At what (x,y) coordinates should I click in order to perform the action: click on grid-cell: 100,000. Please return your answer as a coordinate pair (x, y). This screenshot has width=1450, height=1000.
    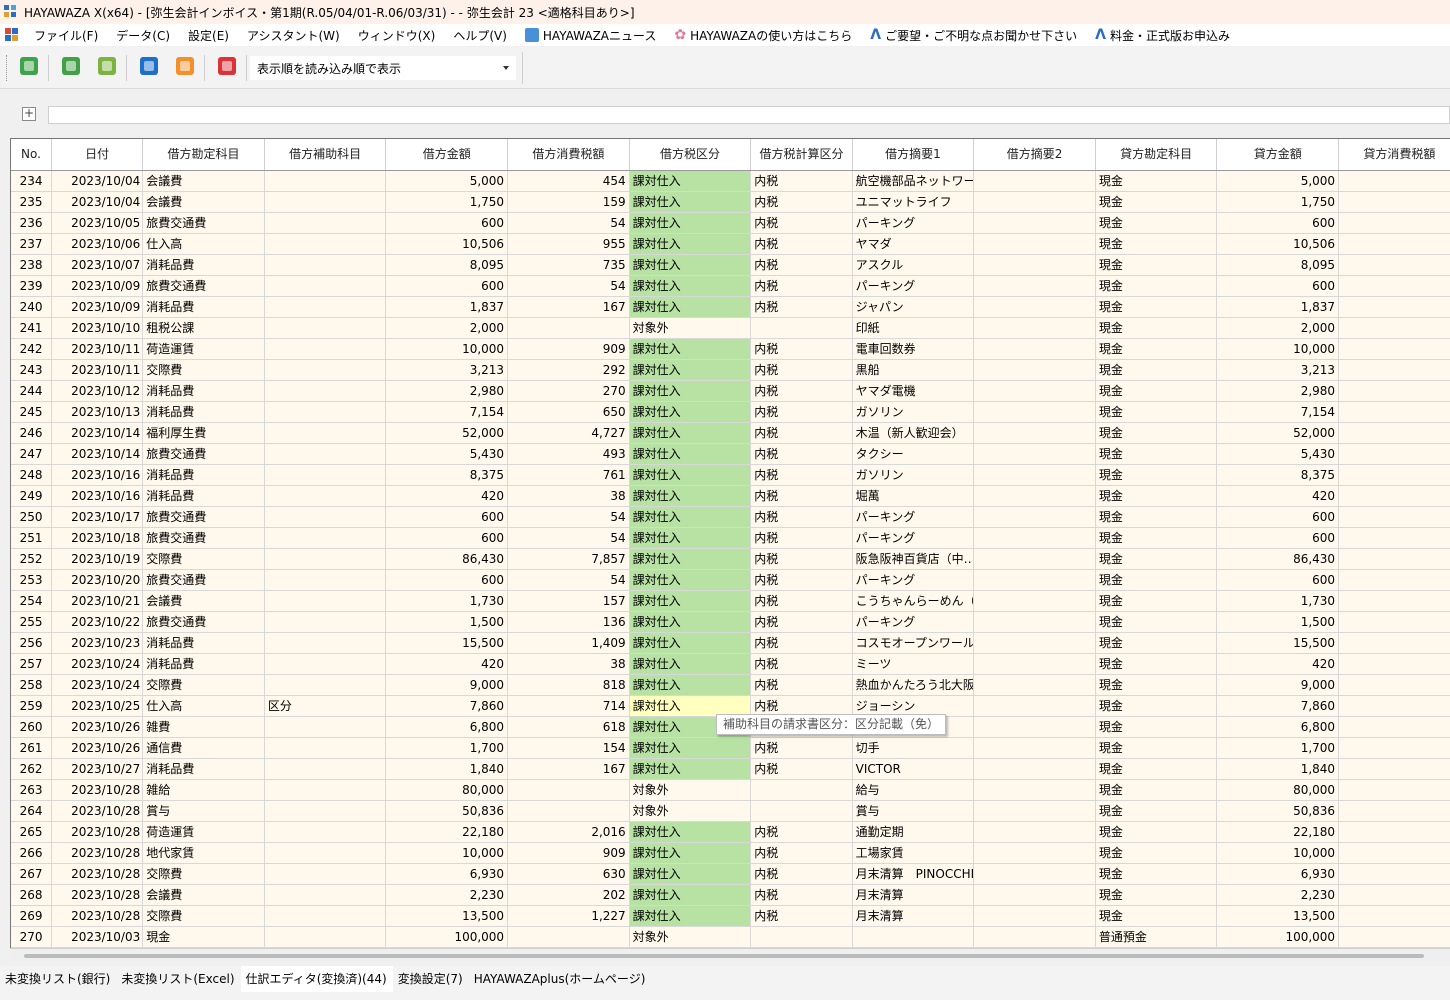
    Looking at the image, I should click on (447, 937).